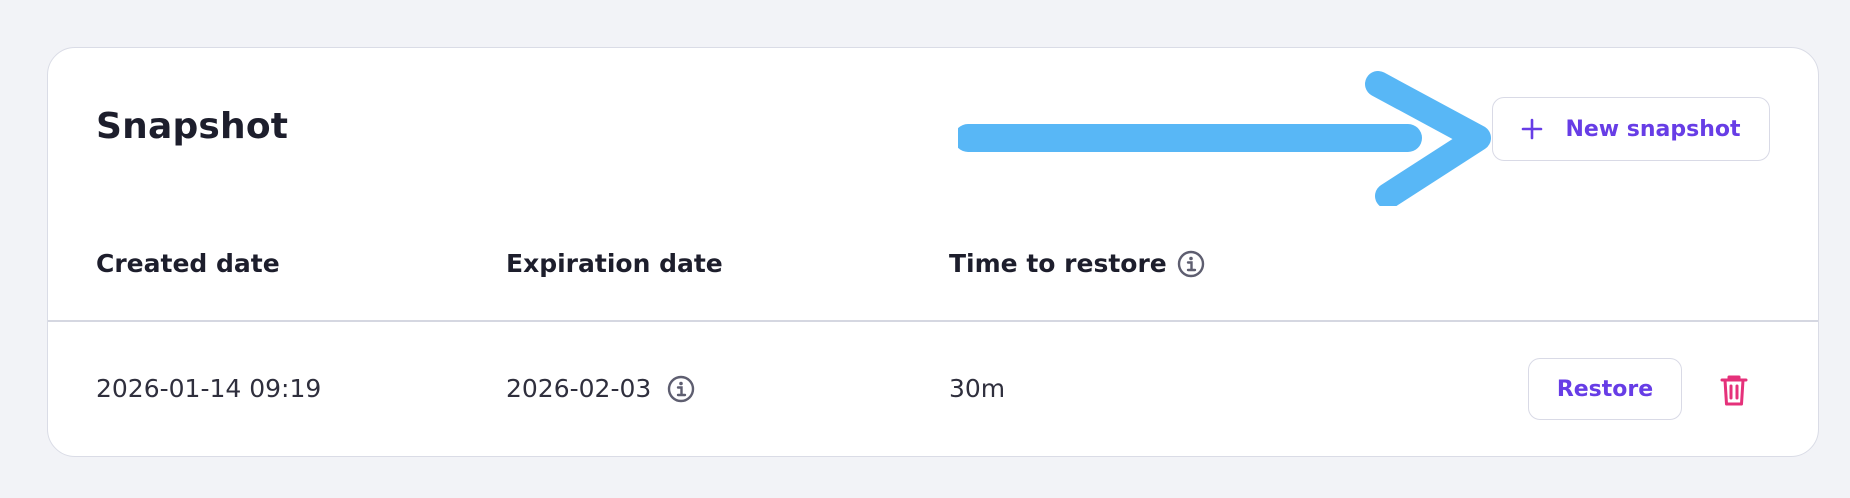  I want to click on trash-icon, so click(1734, 390).